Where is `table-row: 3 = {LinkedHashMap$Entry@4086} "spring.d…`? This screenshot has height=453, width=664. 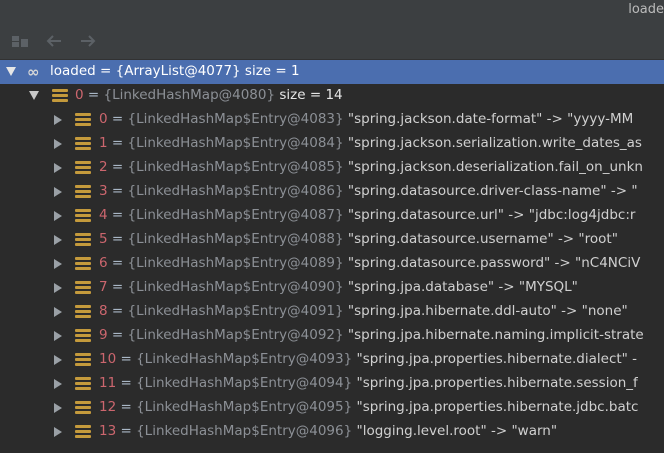 table-row: 3 = {LinkedHashMap$Entry@4086} "spring.d… is located at coordinates (332, 192).